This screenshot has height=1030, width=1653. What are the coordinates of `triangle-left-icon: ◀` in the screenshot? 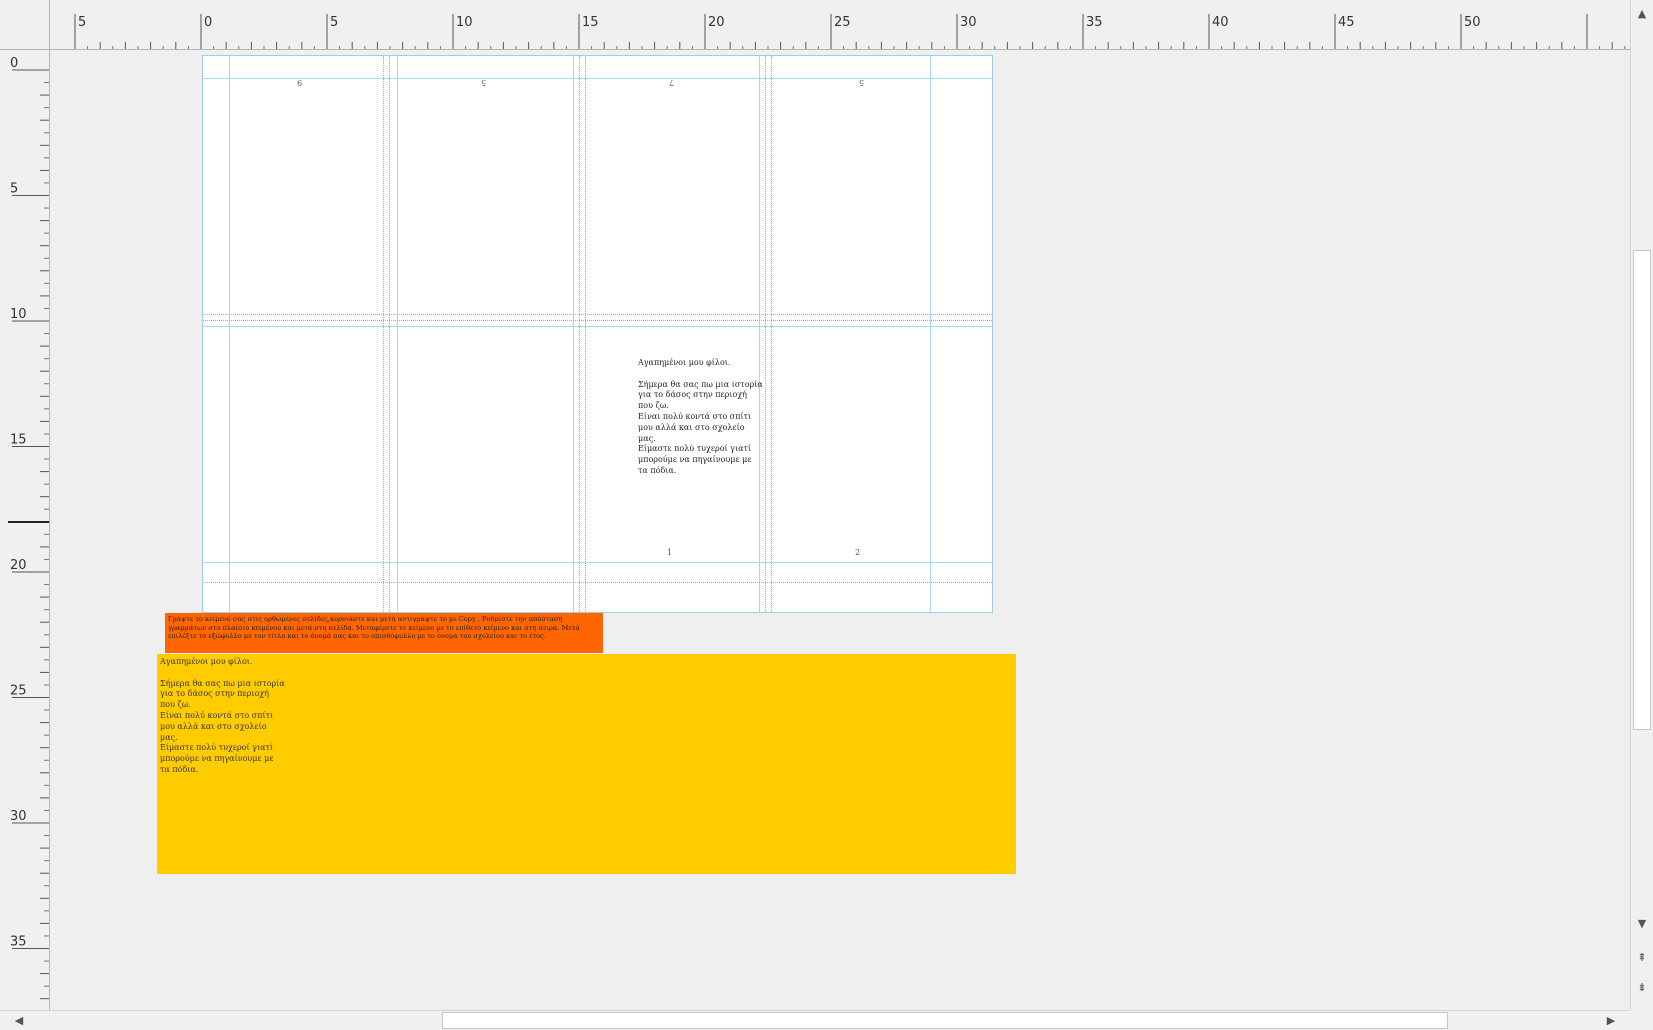 It's located at (19, 1020).